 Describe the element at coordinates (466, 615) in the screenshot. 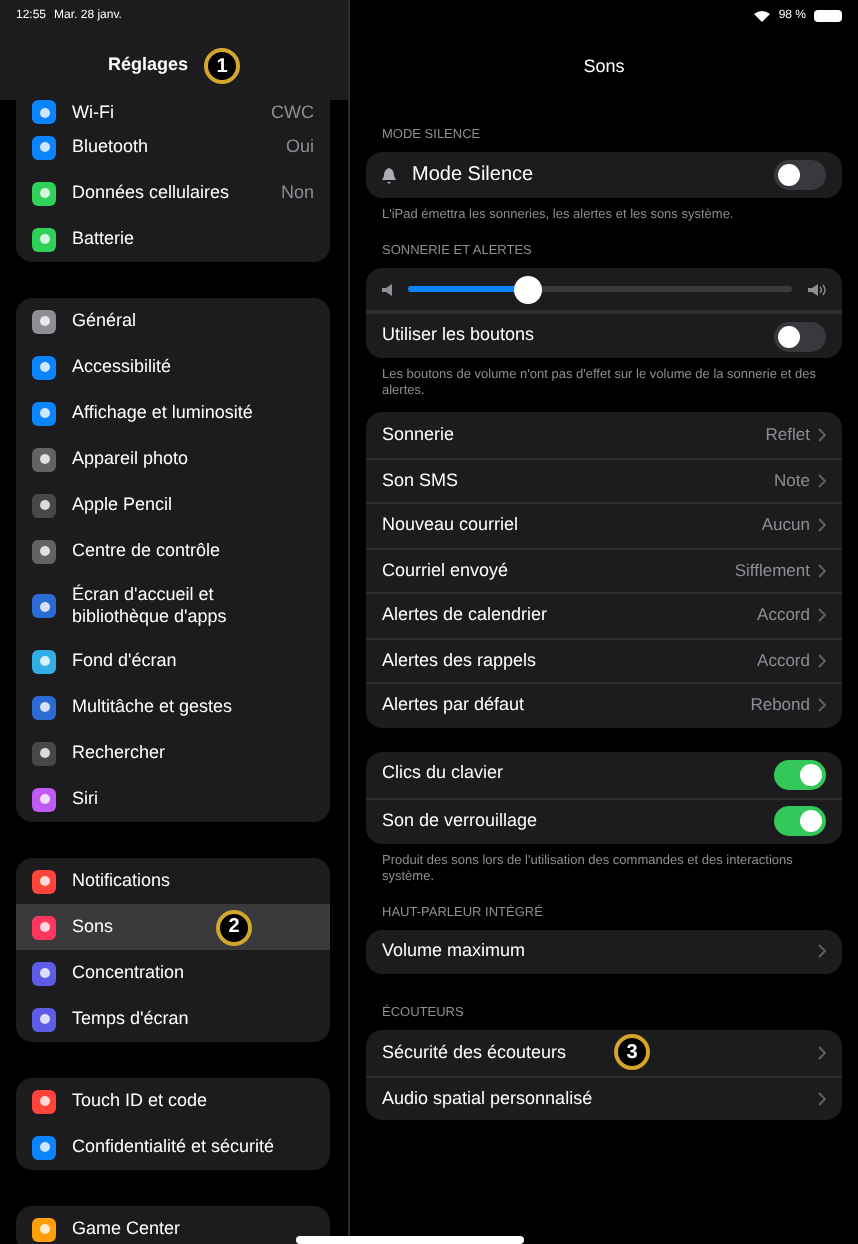

I see `setting-label: Alertes de calendrier` at that location.